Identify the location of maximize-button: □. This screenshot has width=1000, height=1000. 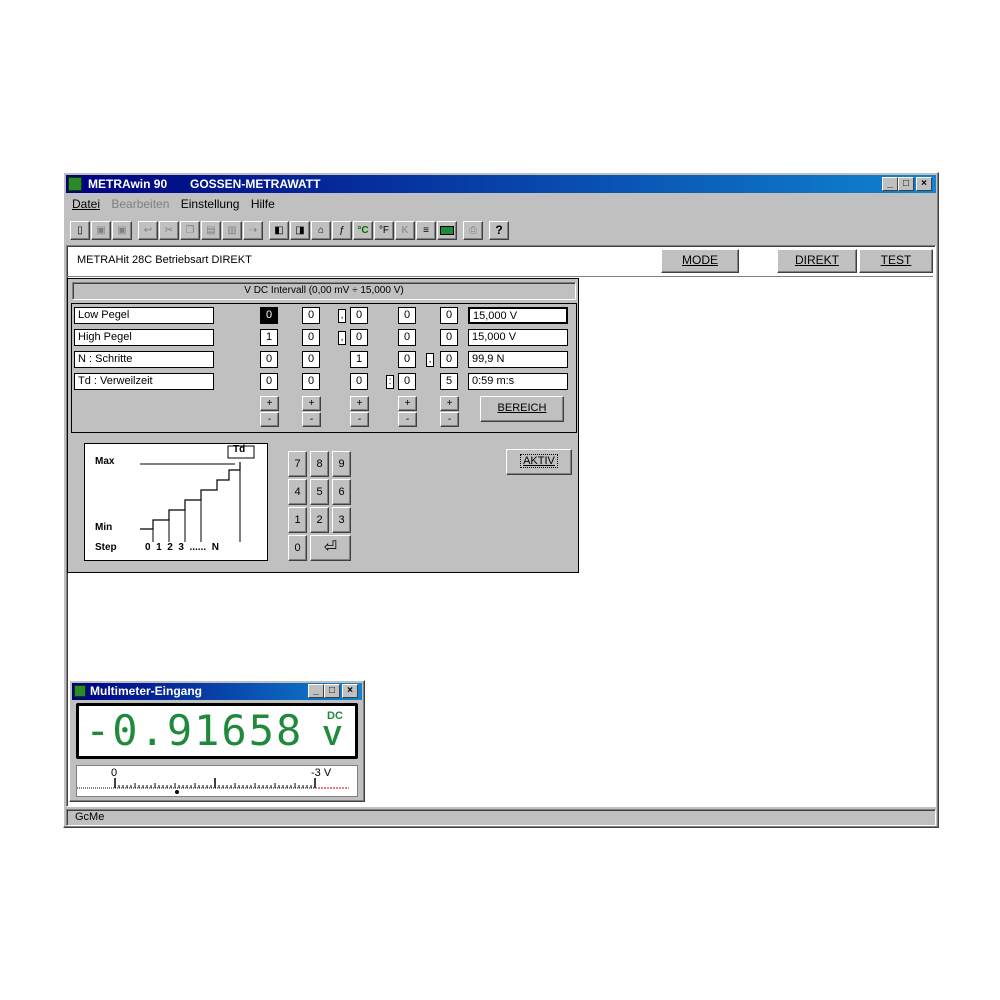
(906, 184).